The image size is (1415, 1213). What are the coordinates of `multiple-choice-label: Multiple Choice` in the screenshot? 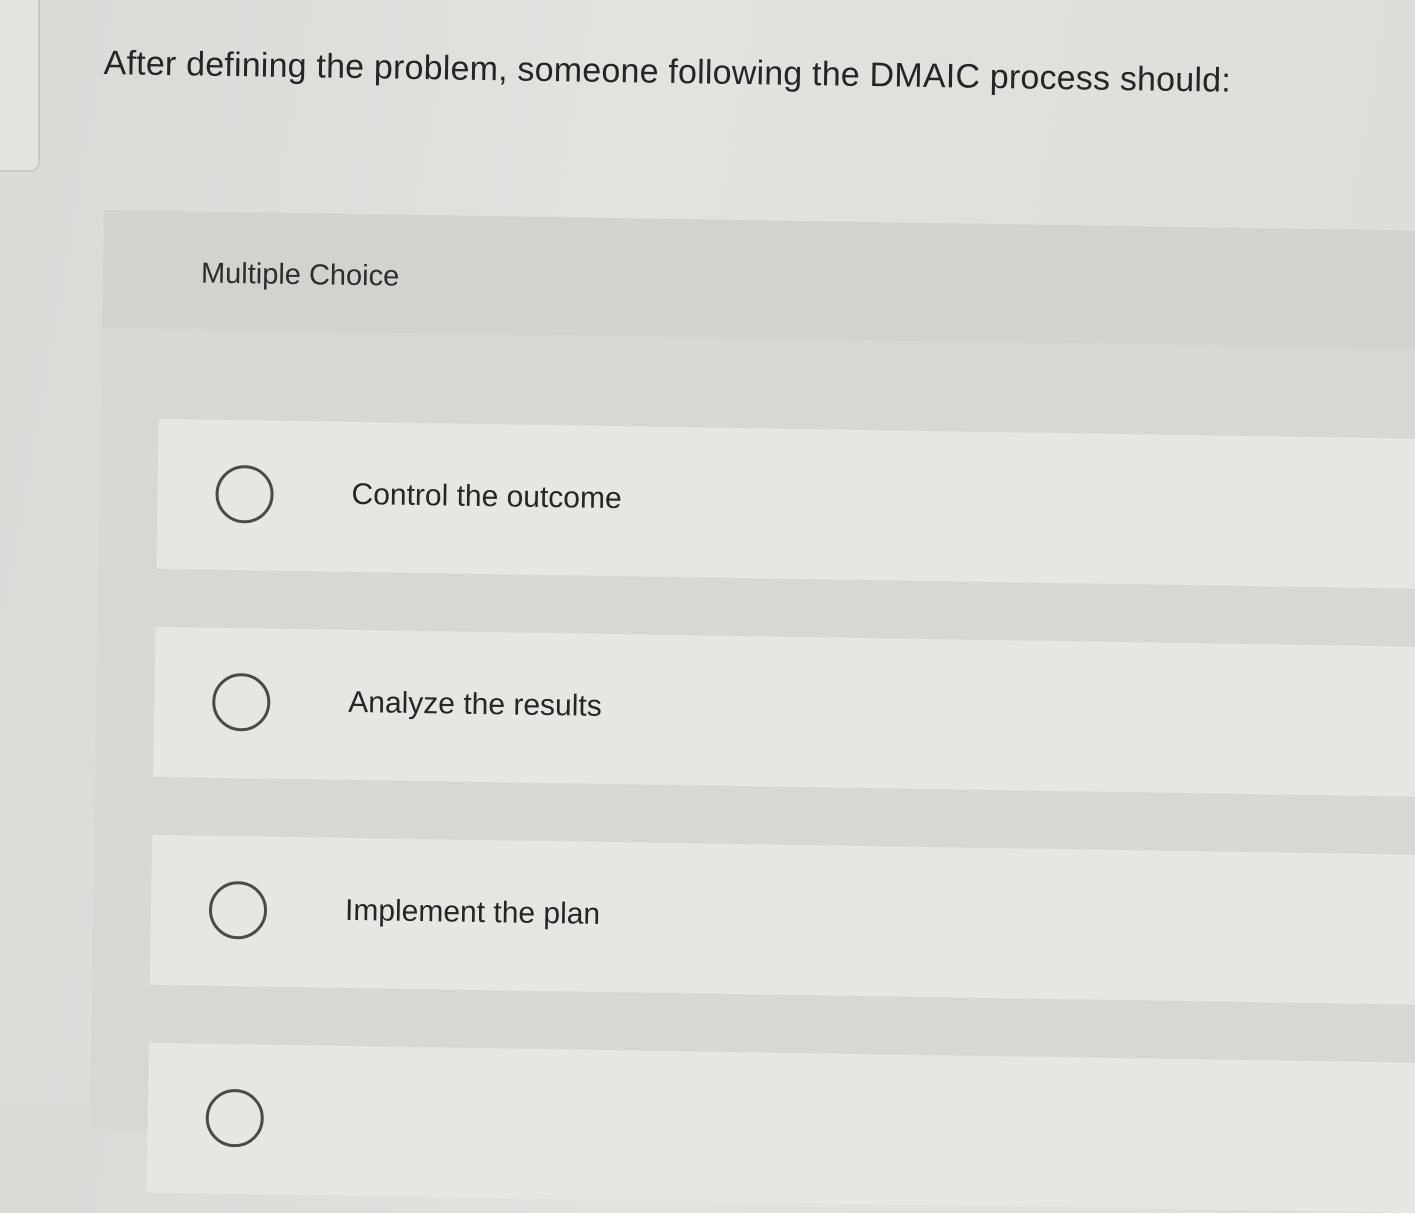 It's located at (300, 275).